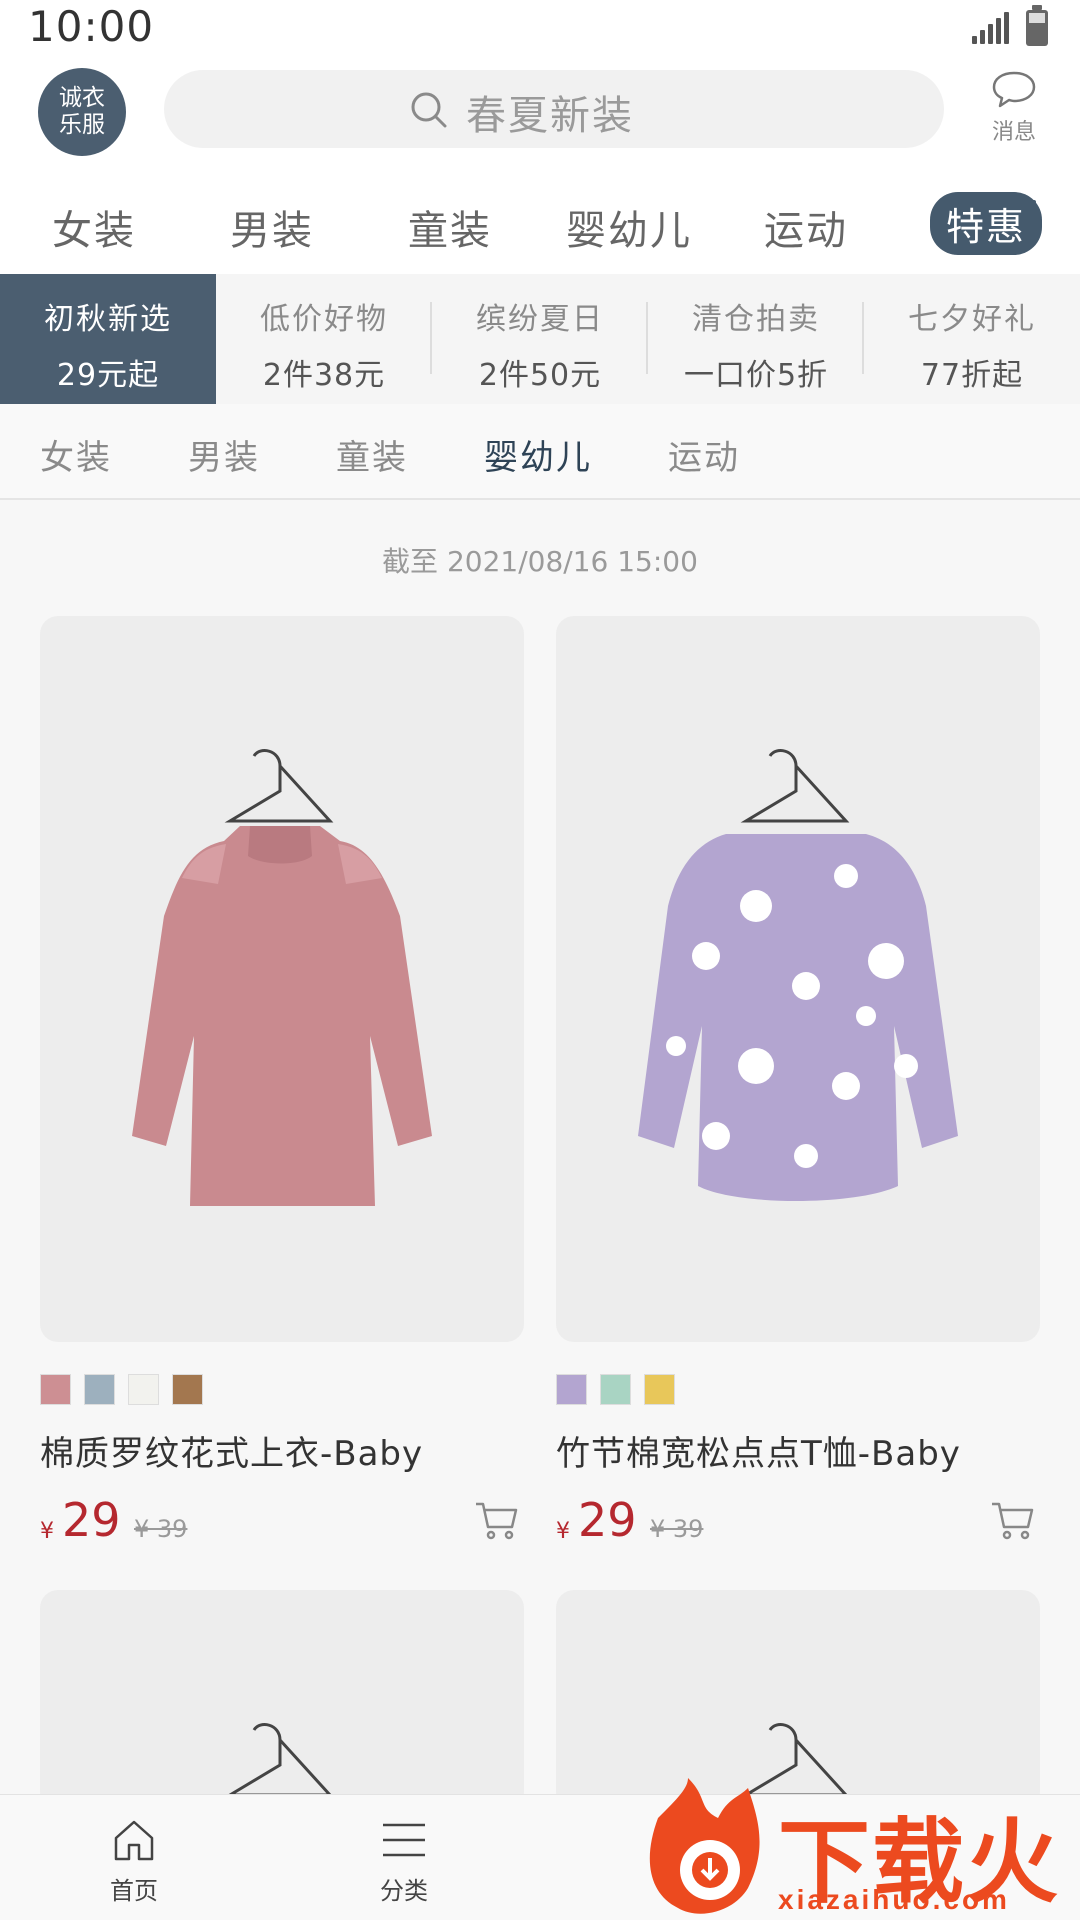  I want to click on promo-item-qixi: 七夕好礼 77折起, so click(972, 339).